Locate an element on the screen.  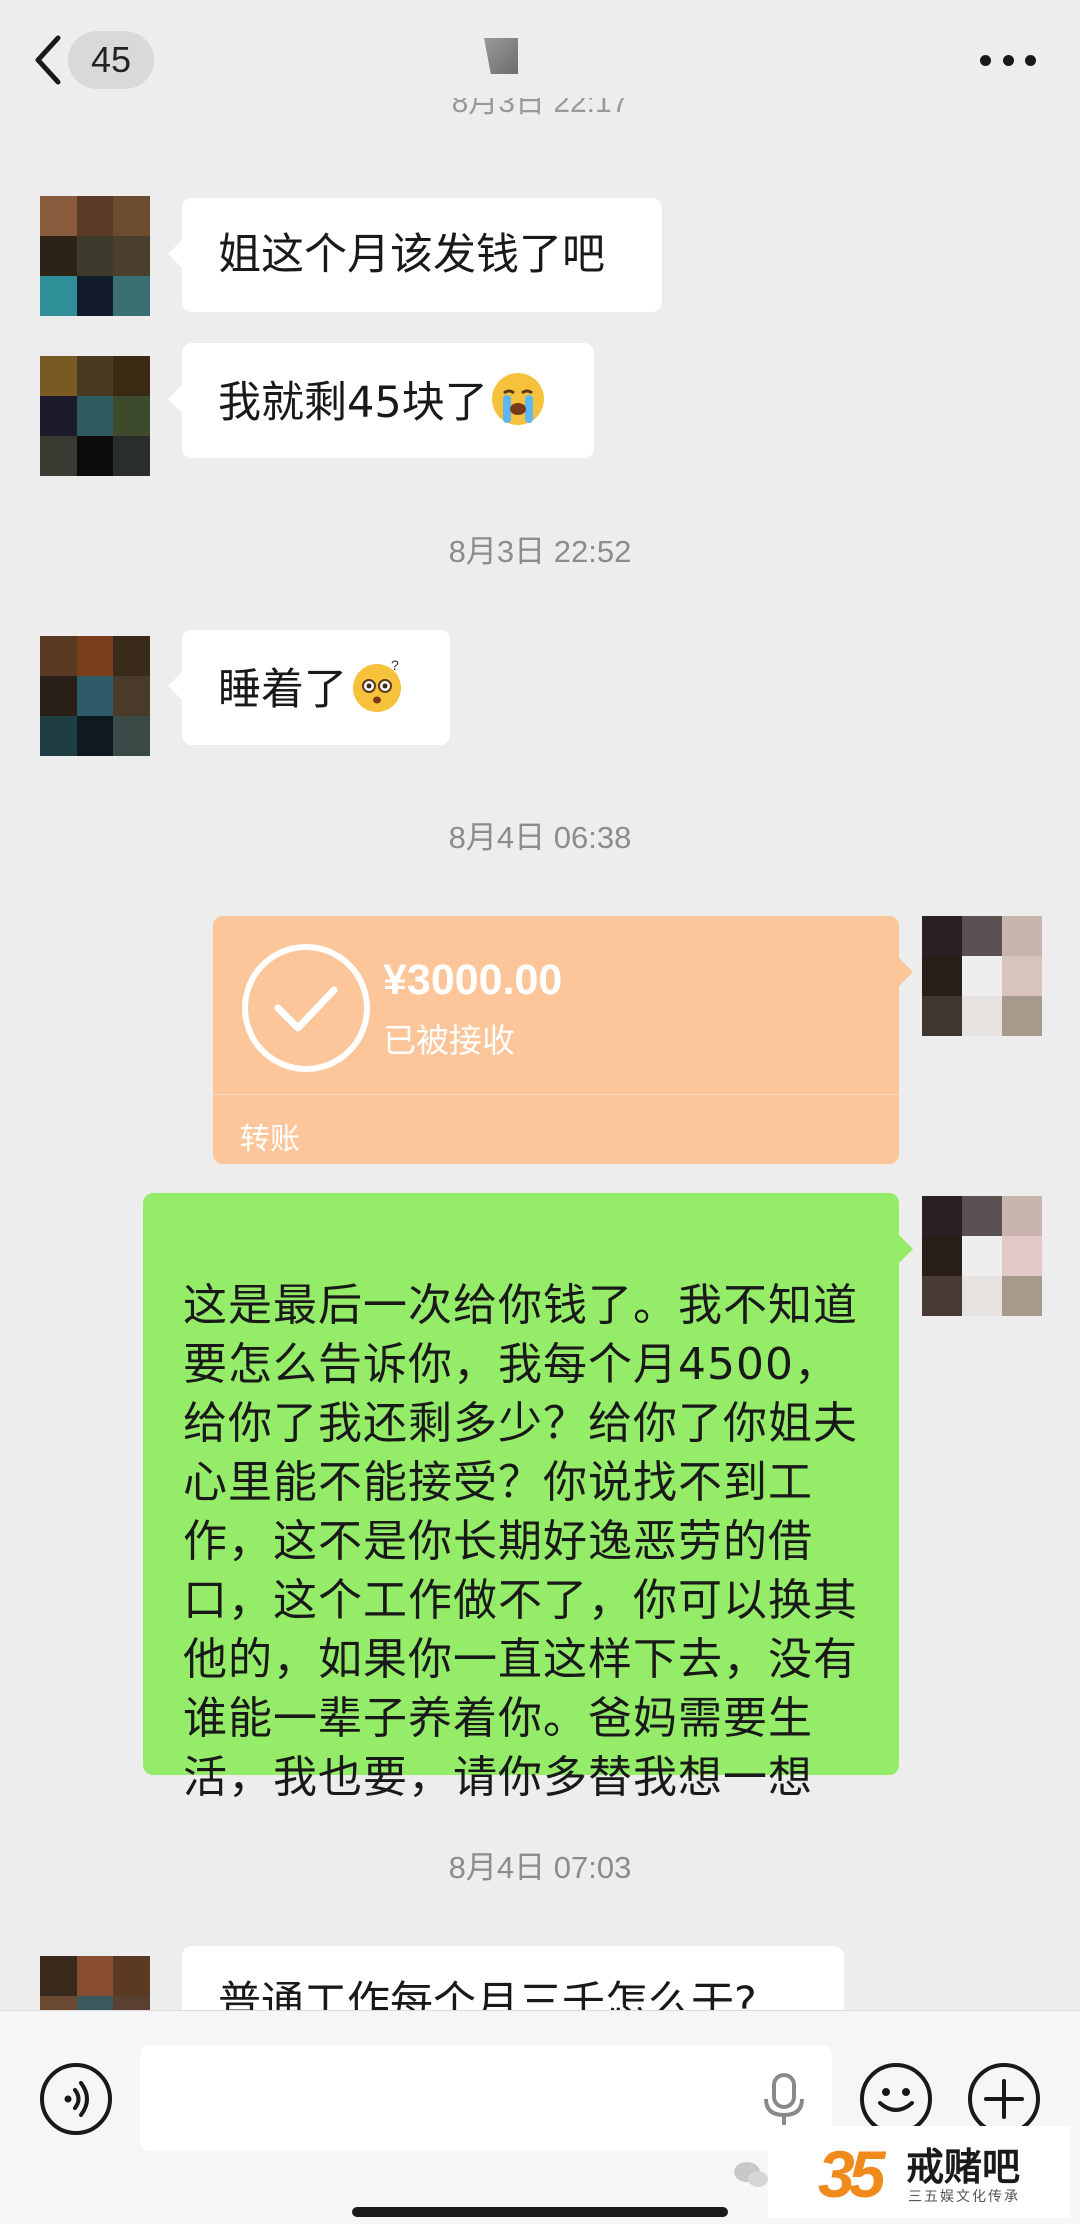
plus-icon is located at coordinates (1004, 2099).